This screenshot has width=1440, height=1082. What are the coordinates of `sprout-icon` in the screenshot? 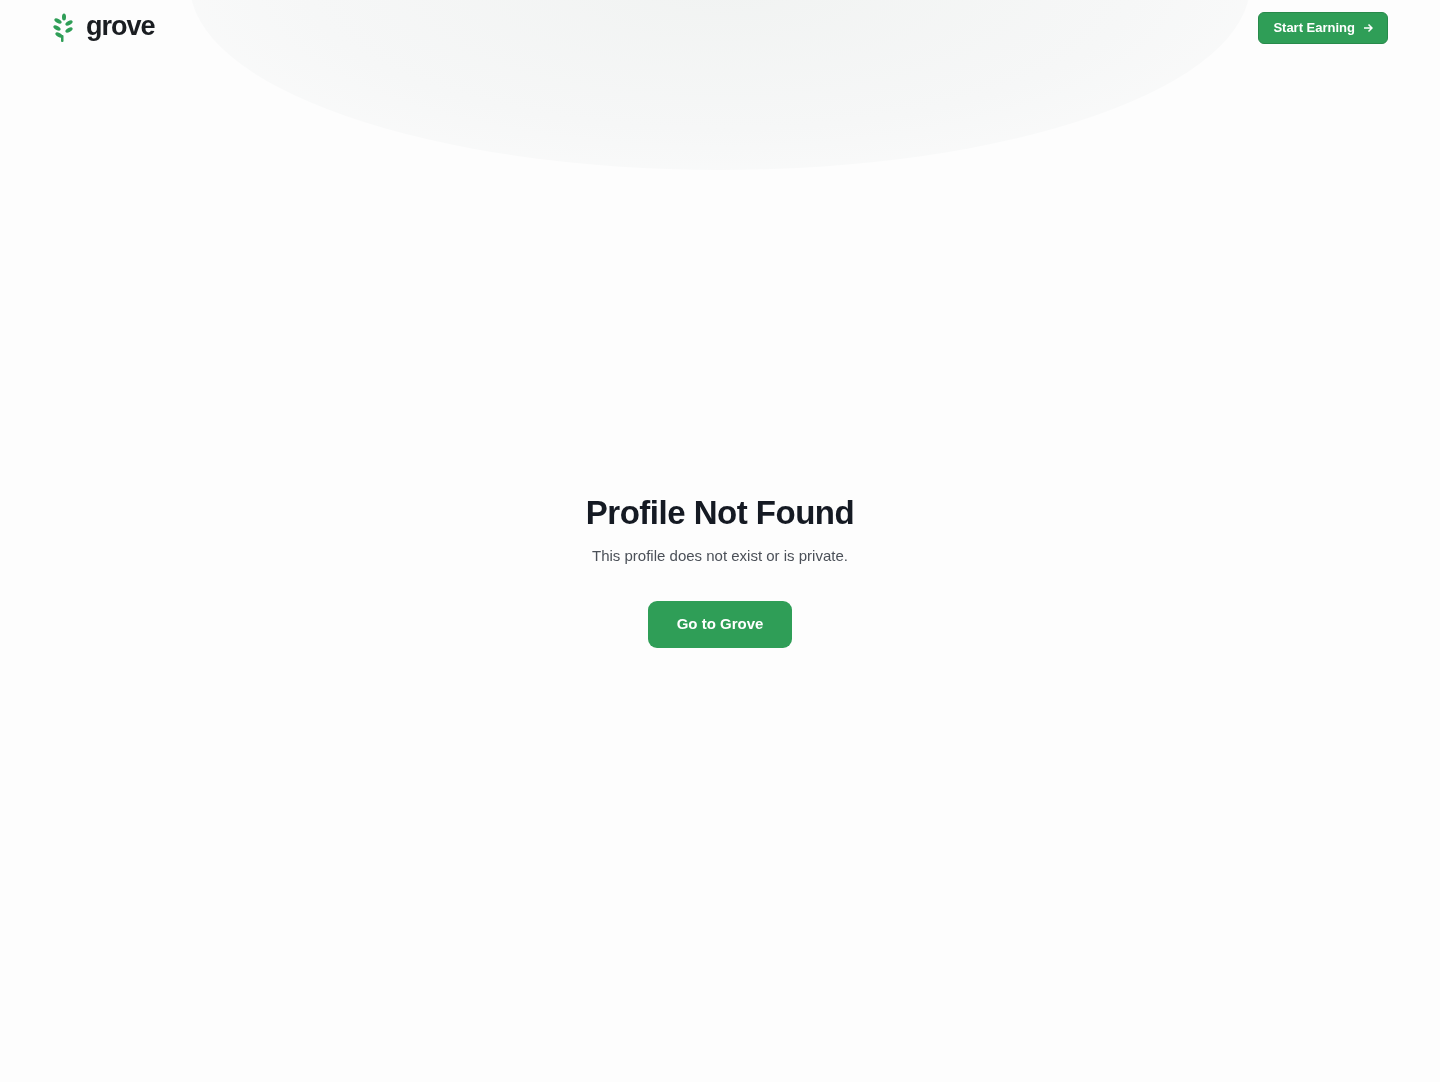 It's located at (64, 28).